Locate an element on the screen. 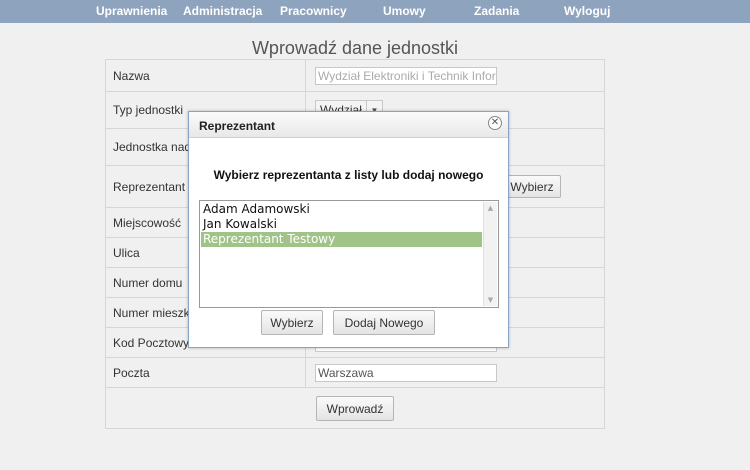  dialog-header: Reprezentant ✕ is located at coordinates (348, 125).